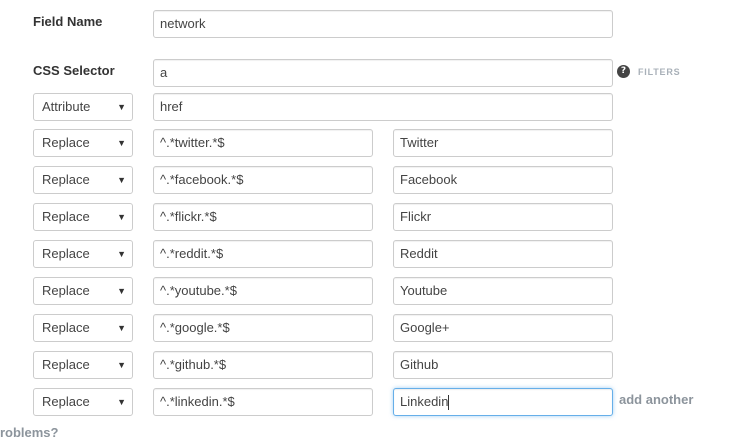  I want to click on replace-value-text: Twitter, so click(419, 142).